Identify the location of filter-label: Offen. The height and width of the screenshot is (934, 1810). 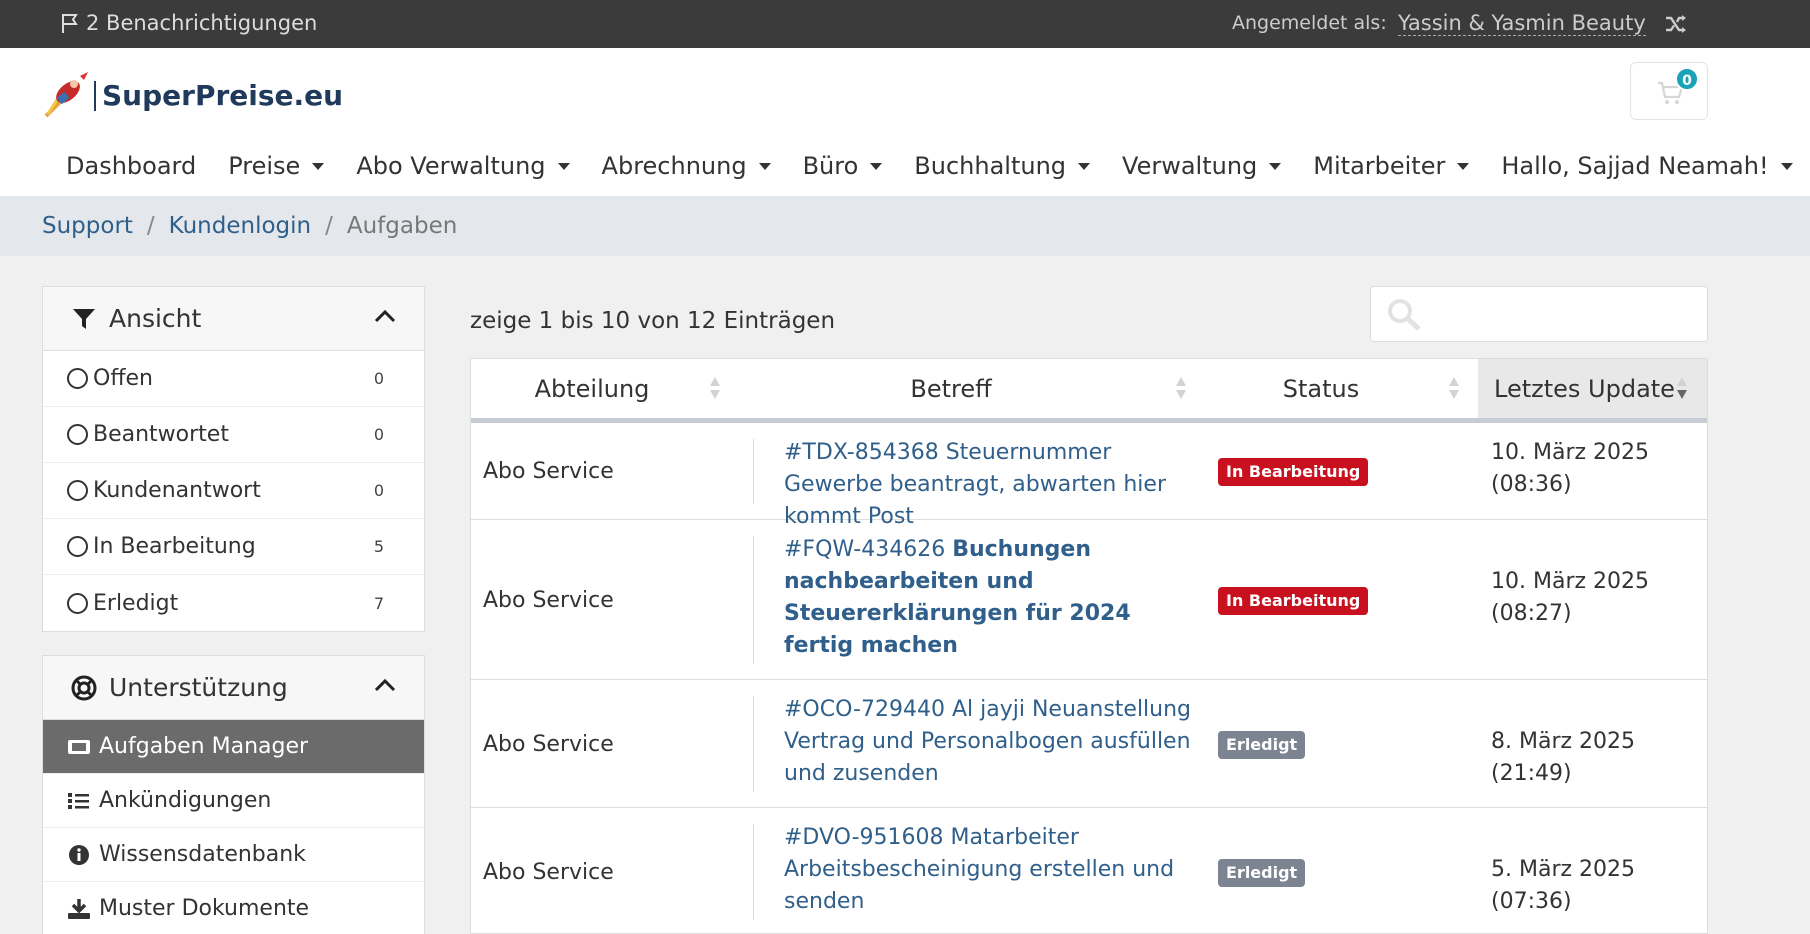
(123, 378).